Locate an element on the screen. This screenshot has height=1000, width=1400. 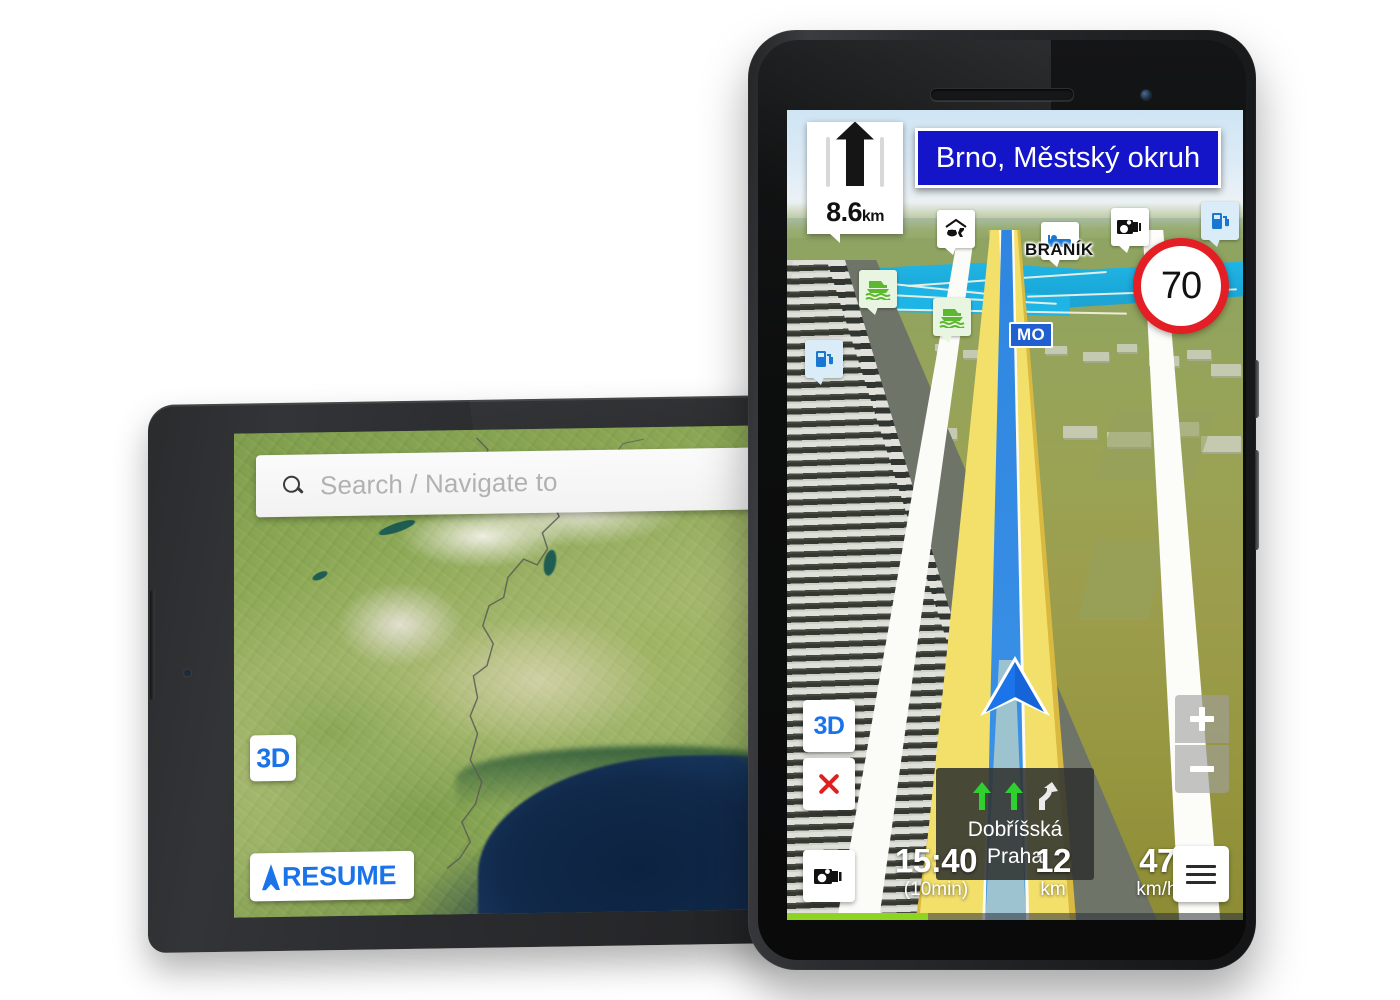
straight-arrow-icon is located at coordinates (855, 161).